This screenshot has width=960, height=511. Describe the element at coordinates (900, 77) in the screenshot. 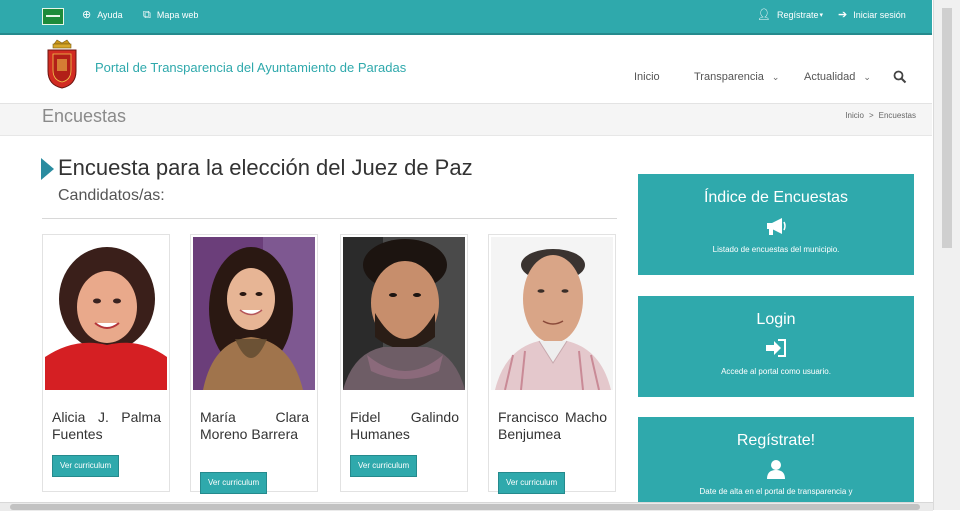

I see `search-icon` at that location.